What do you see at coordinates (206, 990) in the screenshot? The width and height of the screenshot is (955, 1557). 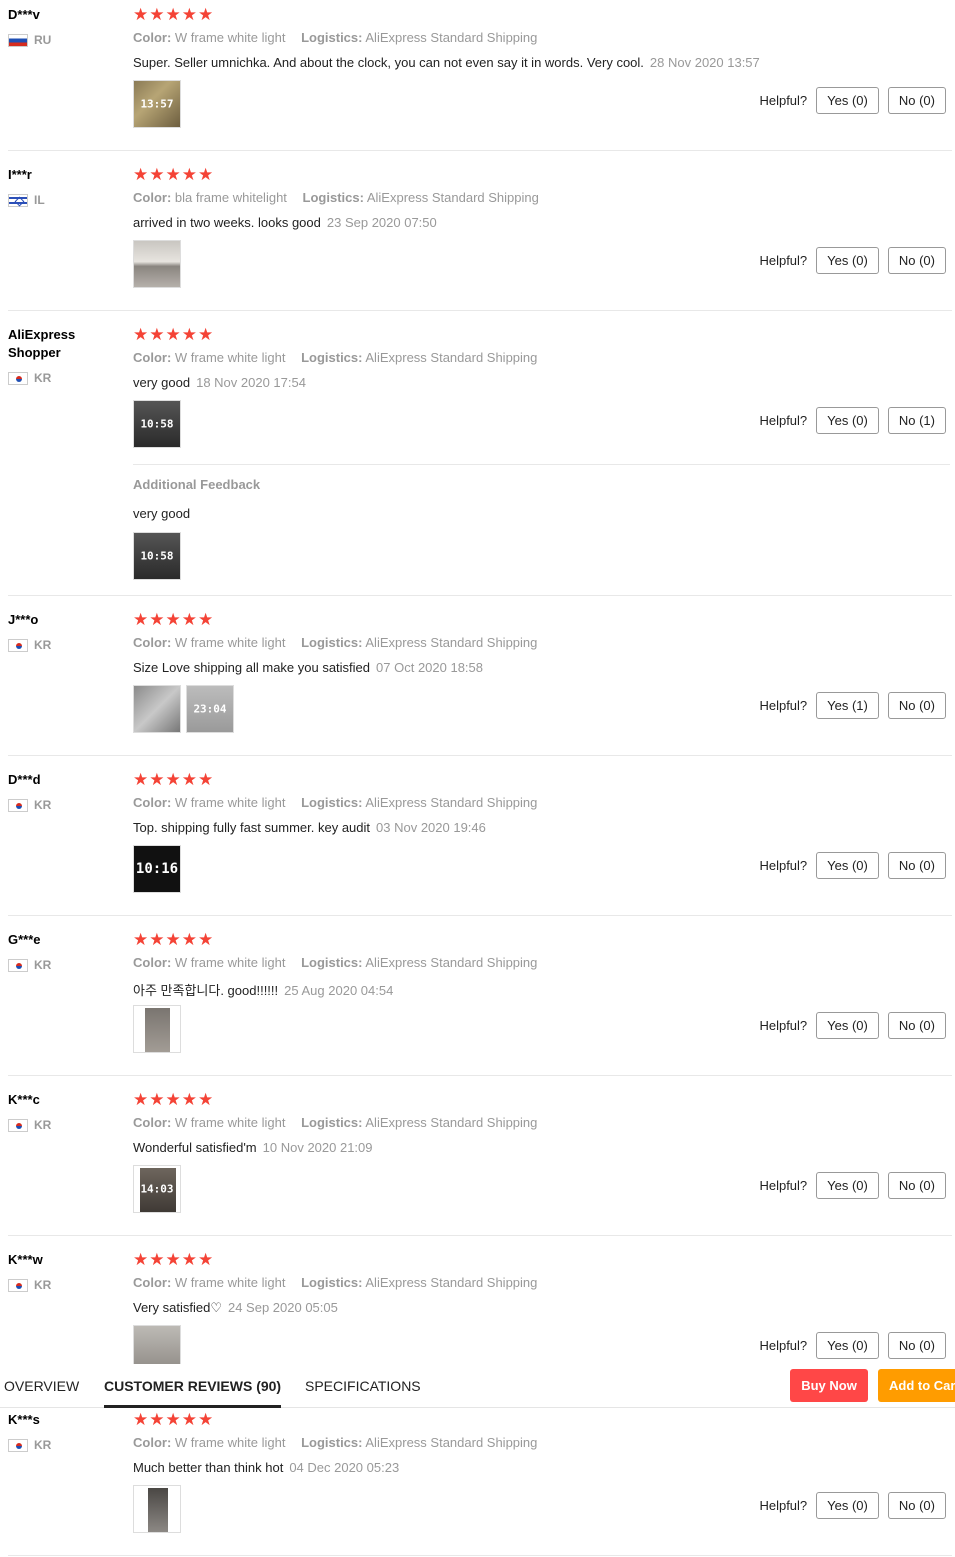 I see `review-body: 아주 만족합니다. good!!!!!!` at bounding box center [206, 990].